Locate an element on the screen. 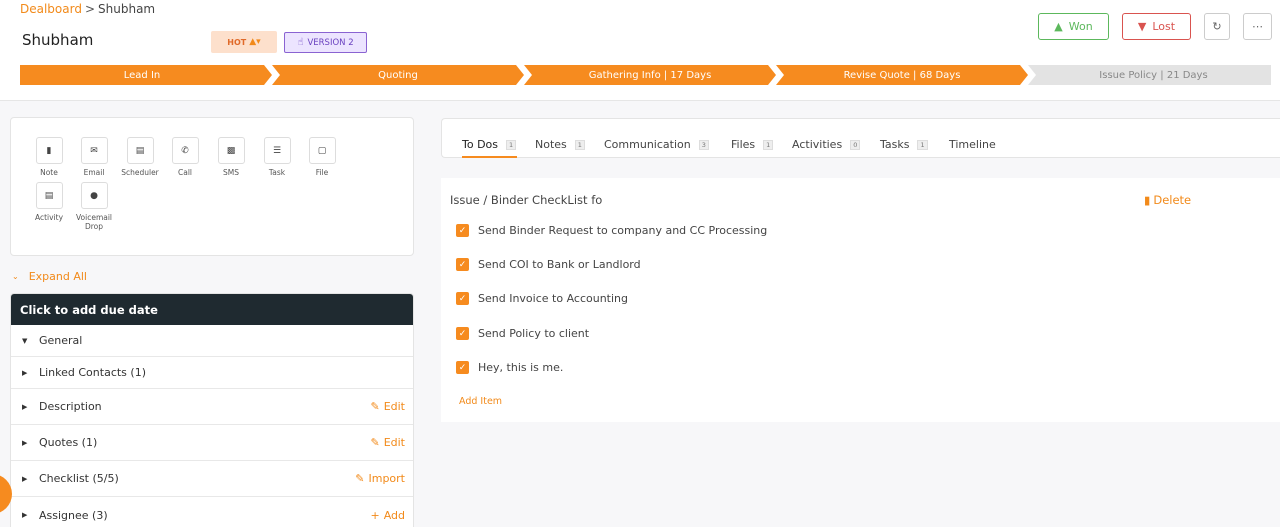 This screenshot has height=527, width=1280. tab-tasks: Tasks 1 is located at coordinates (904, 144).